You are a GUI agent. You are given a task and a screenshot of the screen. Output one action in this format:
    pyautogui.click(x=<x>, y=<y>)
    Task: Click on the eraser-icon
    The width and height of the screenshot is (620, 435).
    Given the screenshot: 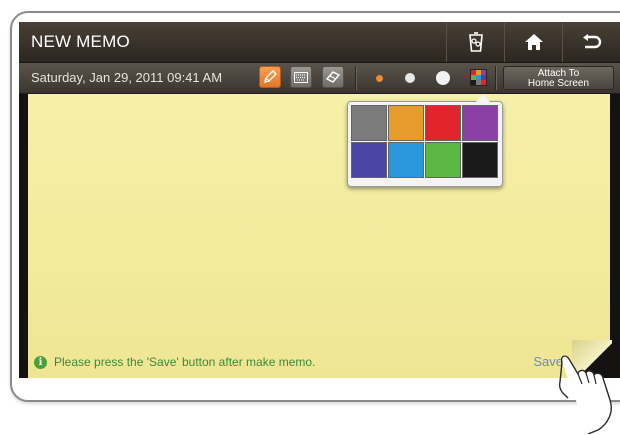 What is the action you would take?
    pyautogui.click(x=333, y=77)
    